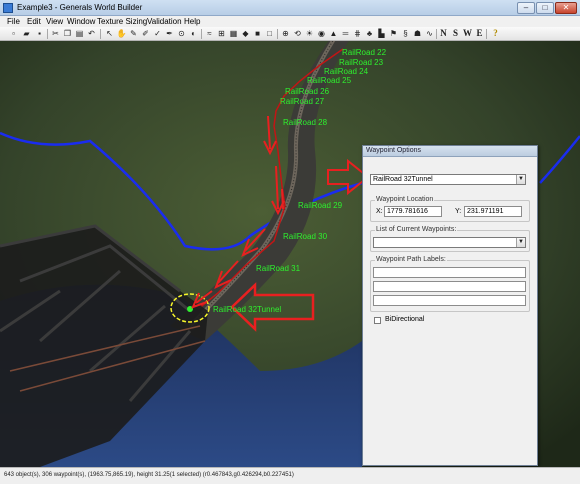  I want to click on feather-icon: ✐, so click(145, 33).